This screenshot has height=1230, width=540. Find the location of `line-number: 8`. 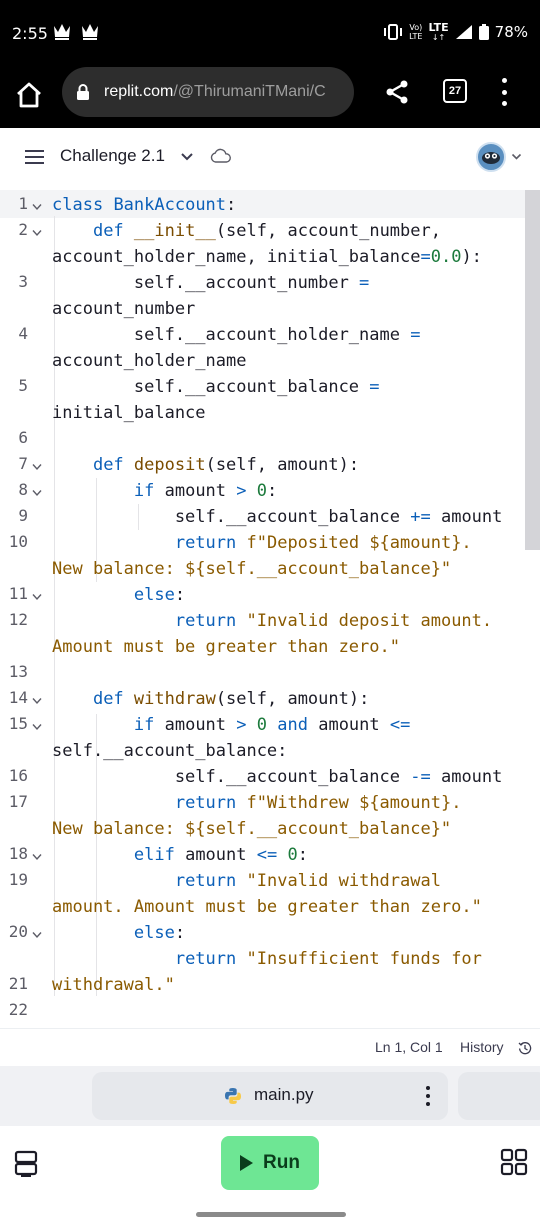

line-number: 8 is located at coordinates (23, 489).